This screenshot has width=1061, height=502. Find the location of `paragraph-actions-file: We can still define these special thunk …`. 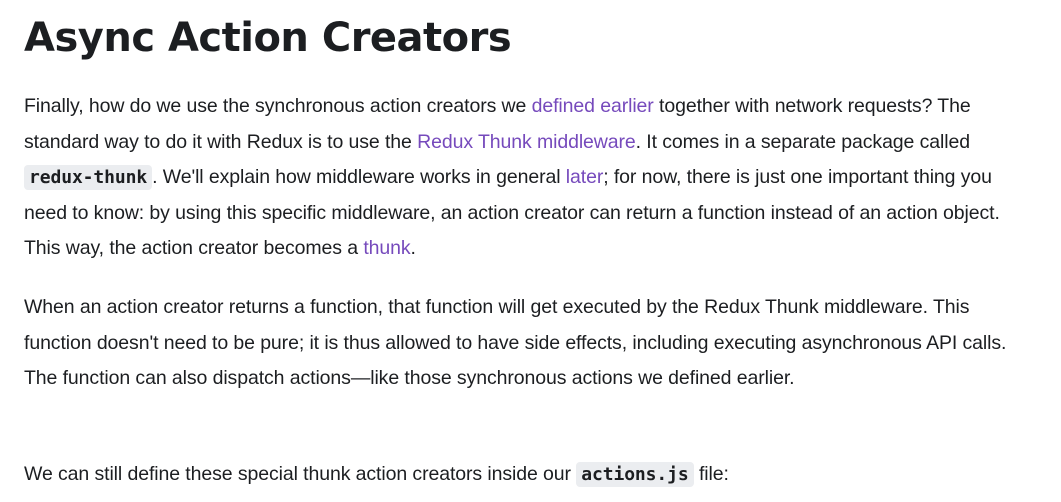

paragraph-actions-file: We can still define these special thunk … is located at coordinates (529, 475).